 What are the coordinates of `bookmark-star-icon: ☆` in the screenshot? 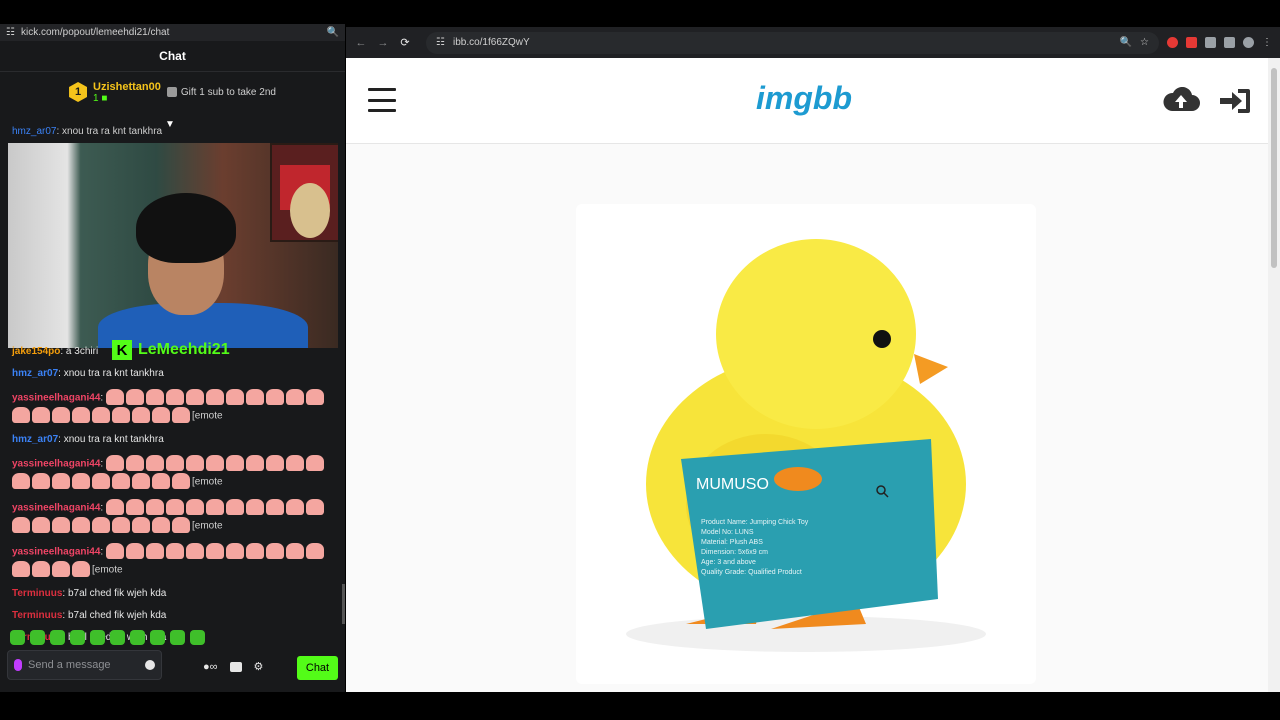 It's located at (1144, 42).